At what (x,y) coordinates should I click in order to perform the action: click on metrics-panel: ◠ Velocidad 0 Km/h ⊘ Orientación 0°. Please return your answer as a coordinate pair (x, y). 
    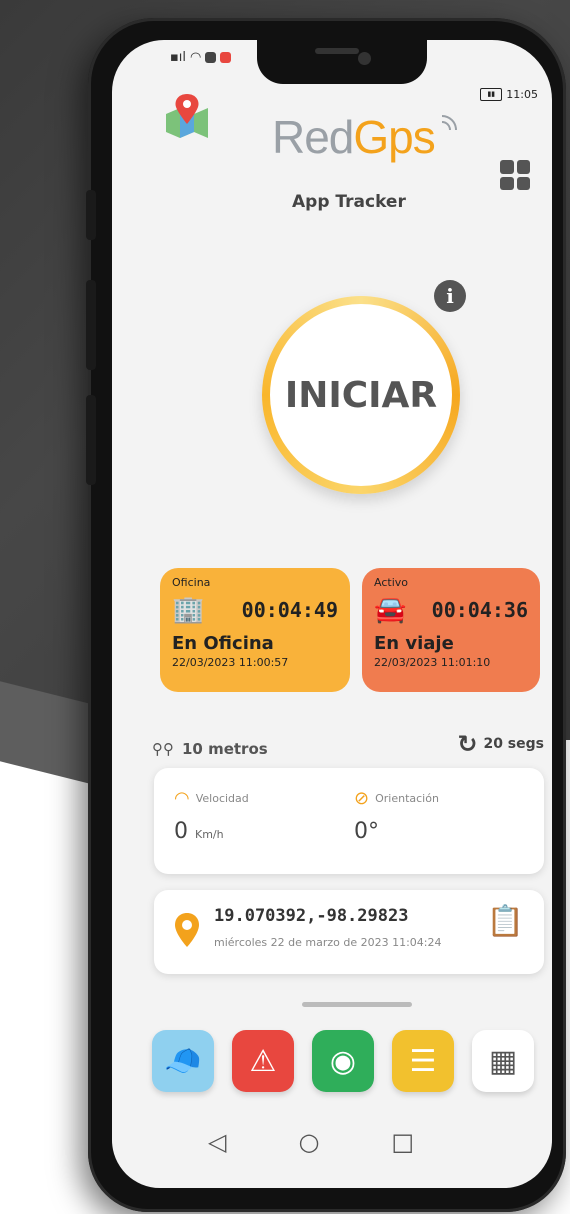
    Looking at the image, I should click on (349, 821).